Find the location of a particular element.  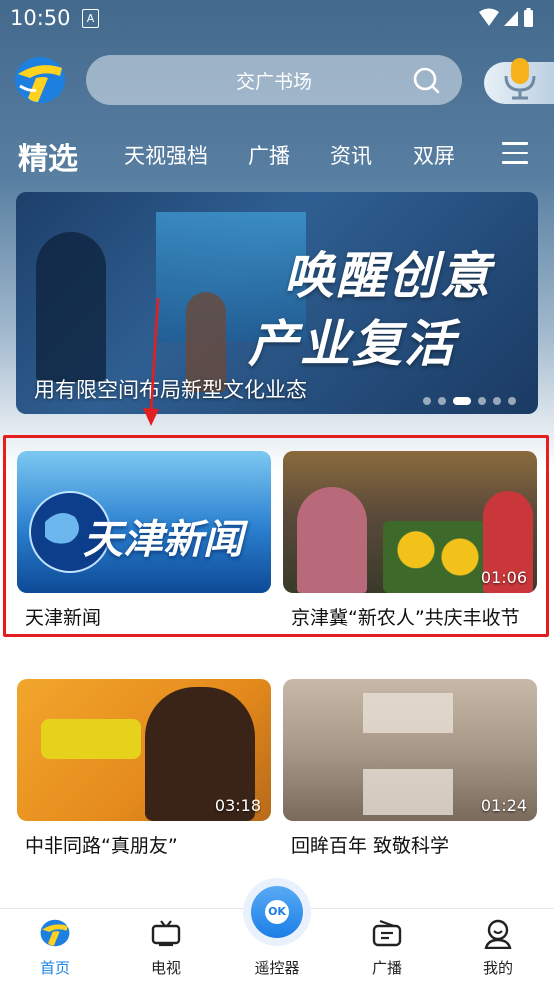

tab-tianshi: 天视强档 is located at coordinates (166, 155).